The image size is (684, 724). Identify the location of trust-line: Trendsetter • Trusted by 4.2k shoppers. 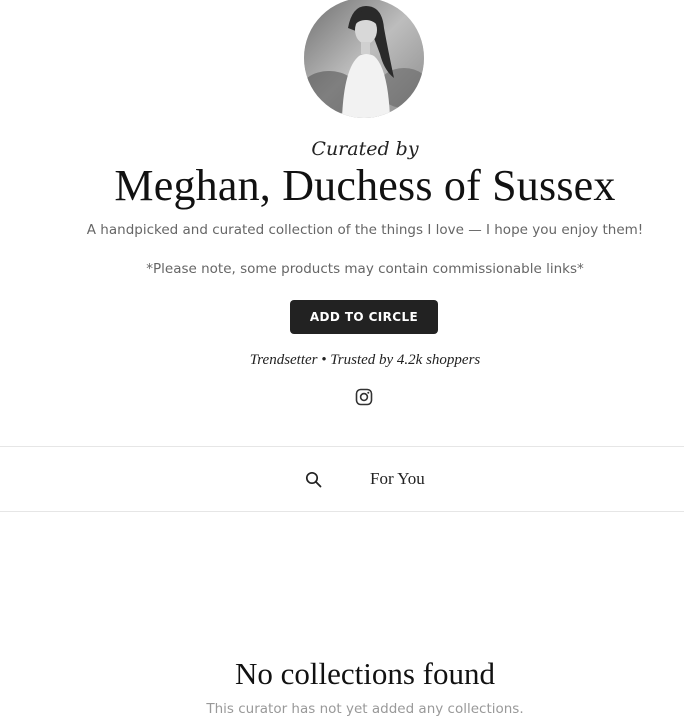
(365, 360).